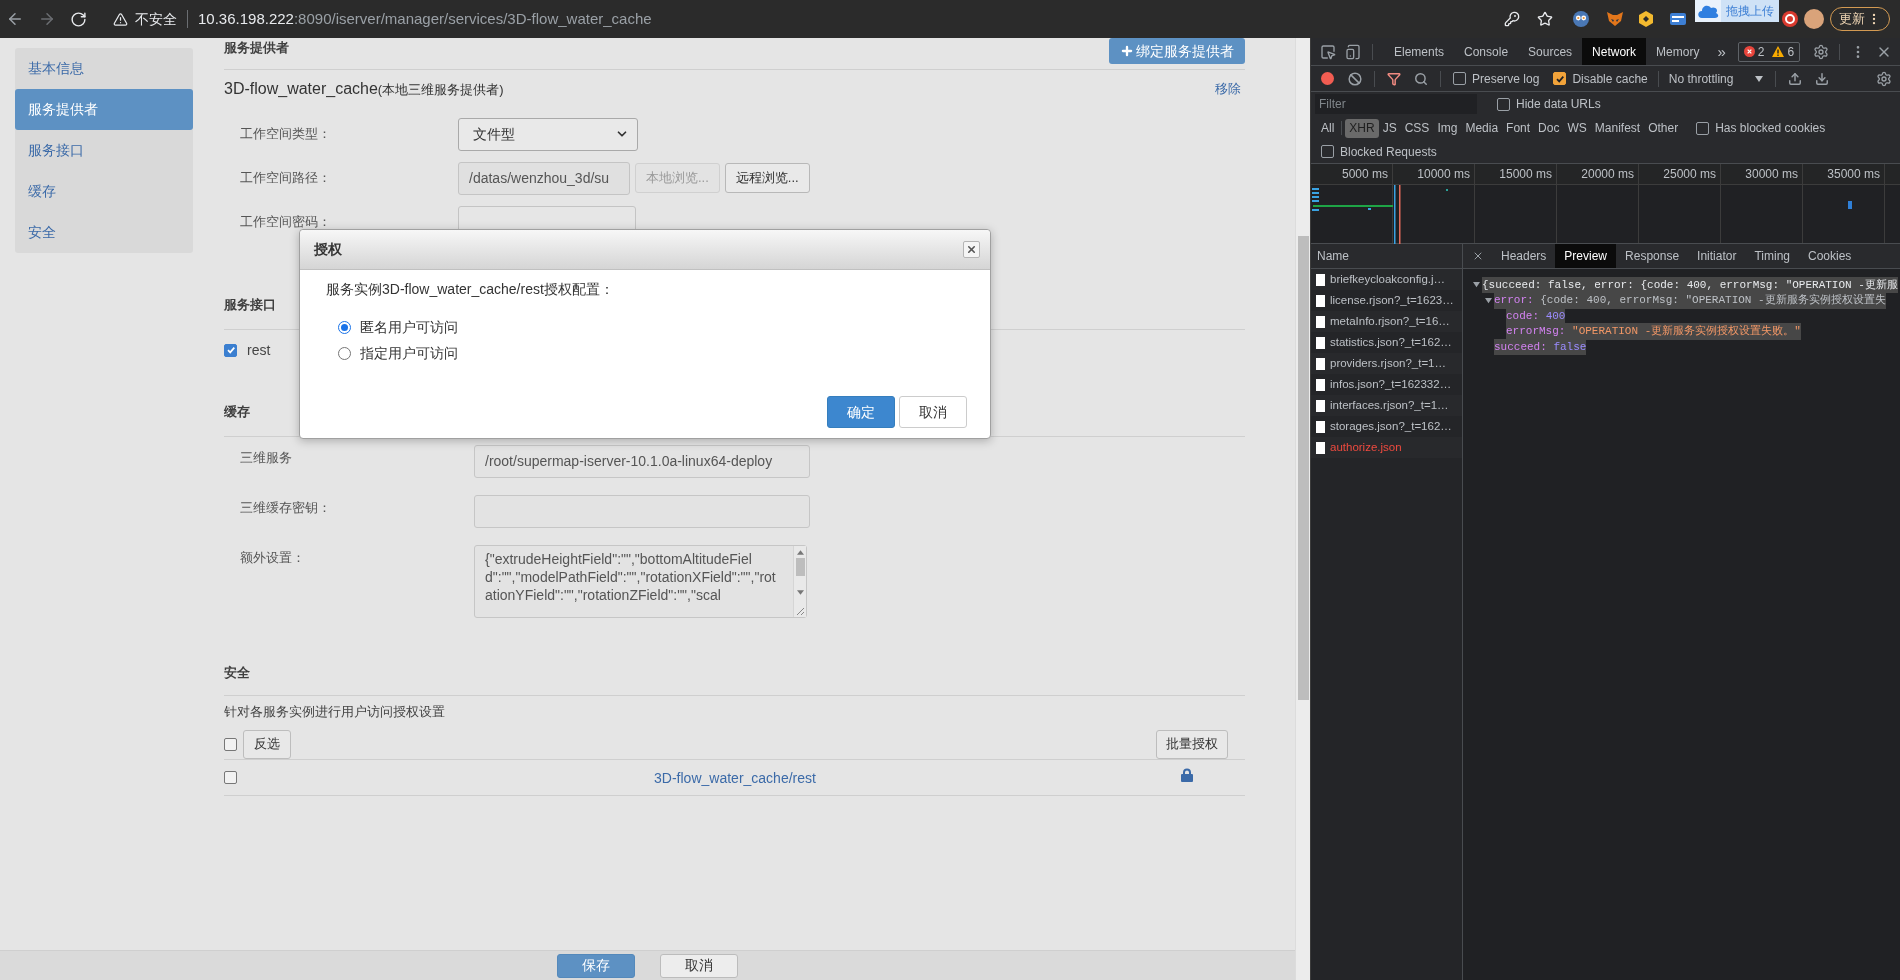 The width and height of the screenshot is (1900, 980). What do you see at coordinates (267, 744) in the screenshot?
I see `invert-selection-button: 反选` at bounding box center [267, 744].